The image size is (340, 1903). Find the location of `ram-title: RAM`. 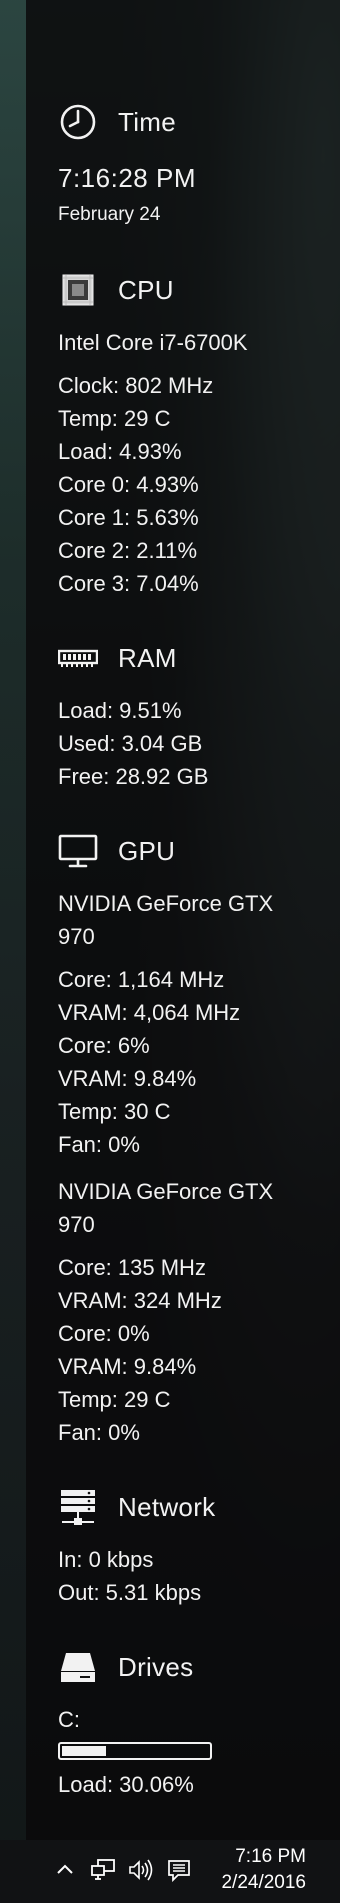

ram-title: RAM is located at coordinates (147, 657).